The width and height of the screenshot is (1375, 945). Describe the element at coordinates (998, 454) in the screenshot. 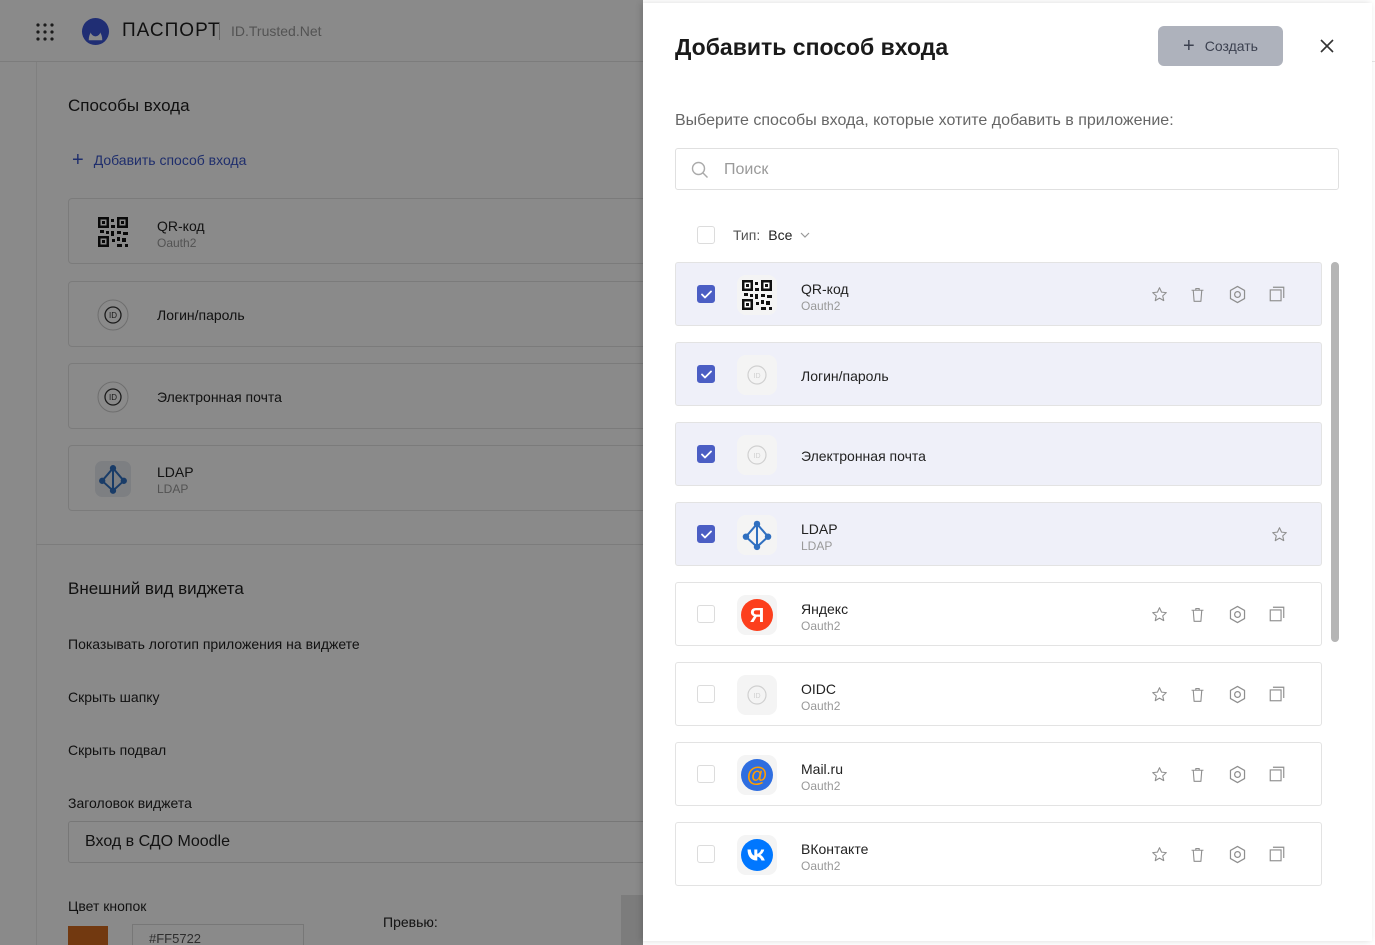

I see `login-method-item: ID Электронная почта` at that location.